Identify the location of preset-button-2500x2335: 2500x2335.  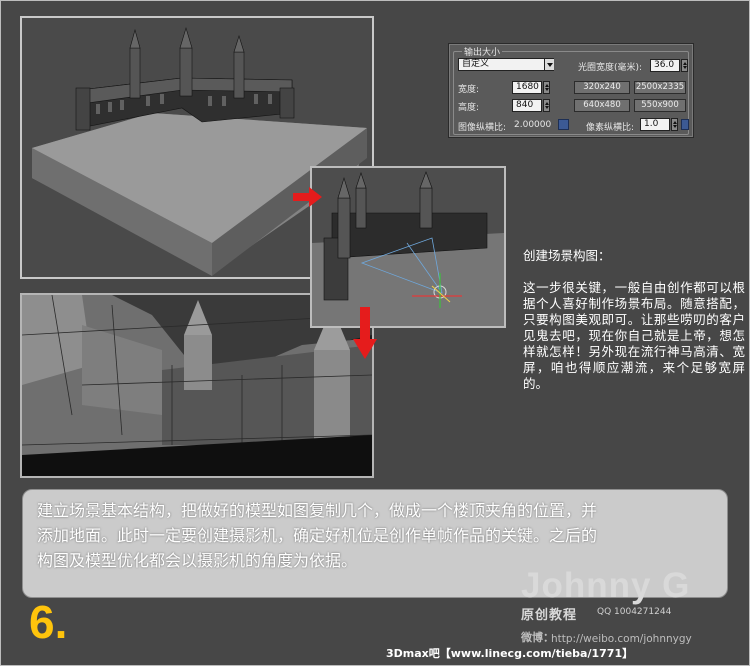
(660, 87).